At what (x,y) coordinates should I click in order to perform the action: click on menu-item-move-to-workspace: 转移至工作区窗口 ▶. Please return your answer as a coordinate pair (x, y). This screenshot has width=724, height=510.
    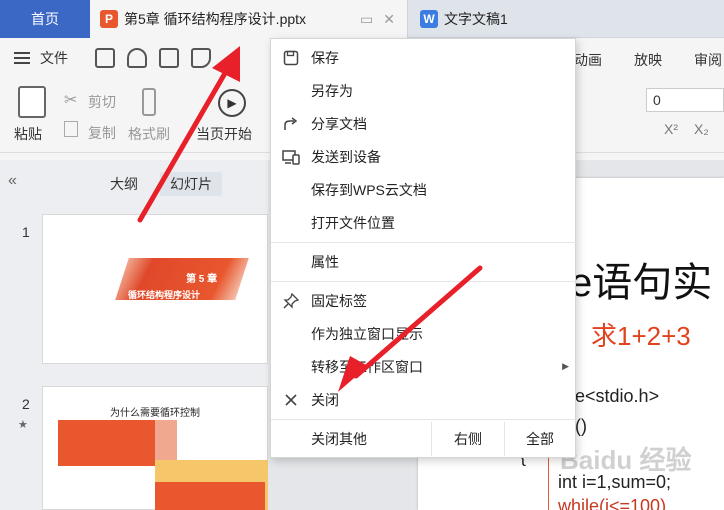
    Looking at the image, I should click on (424, 366).